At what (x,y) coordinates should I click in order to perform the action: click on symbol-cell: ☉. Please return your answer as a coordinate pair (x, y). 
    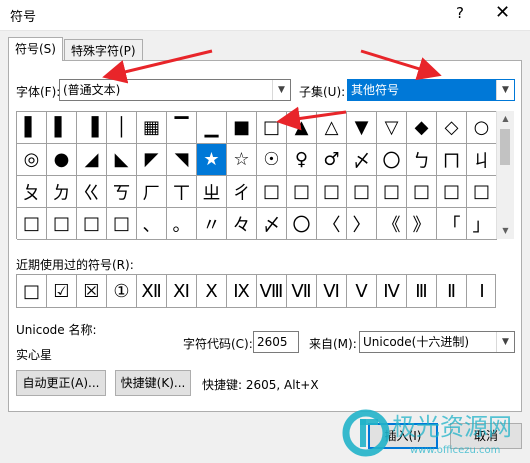
    Looking at the image, I should click on (272, 160).